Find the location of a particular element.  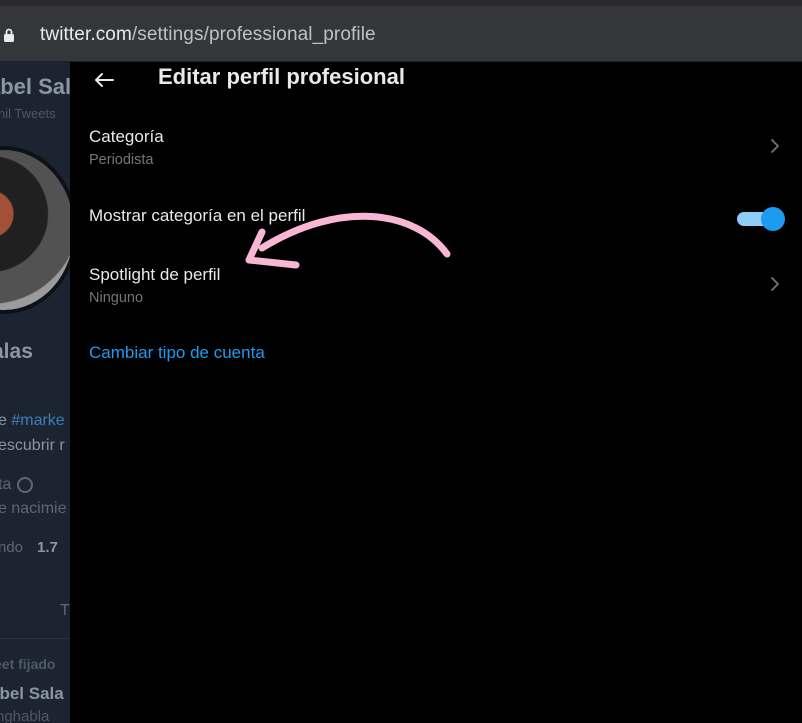

category-label: Categoría is located at coordinates (126, 136).